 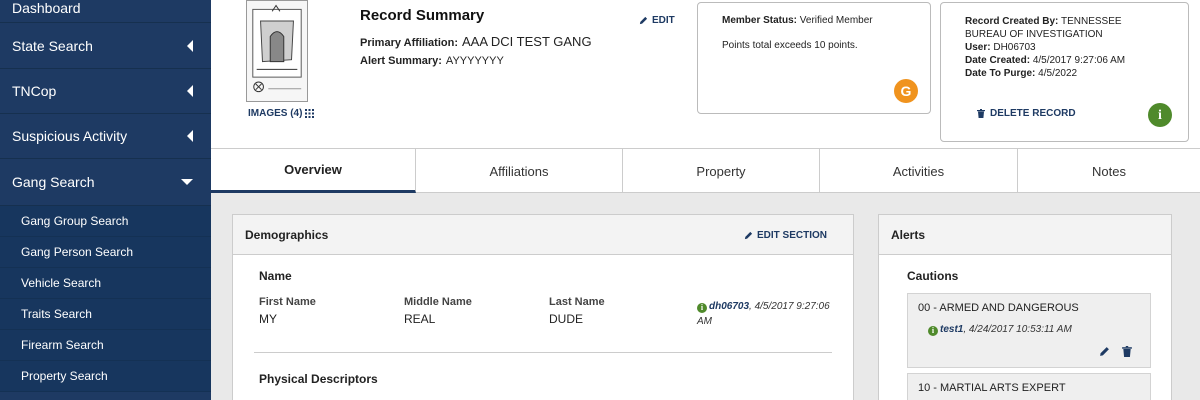 I want to click on edit-record-button: EDIT, so click(x=657, y=20).